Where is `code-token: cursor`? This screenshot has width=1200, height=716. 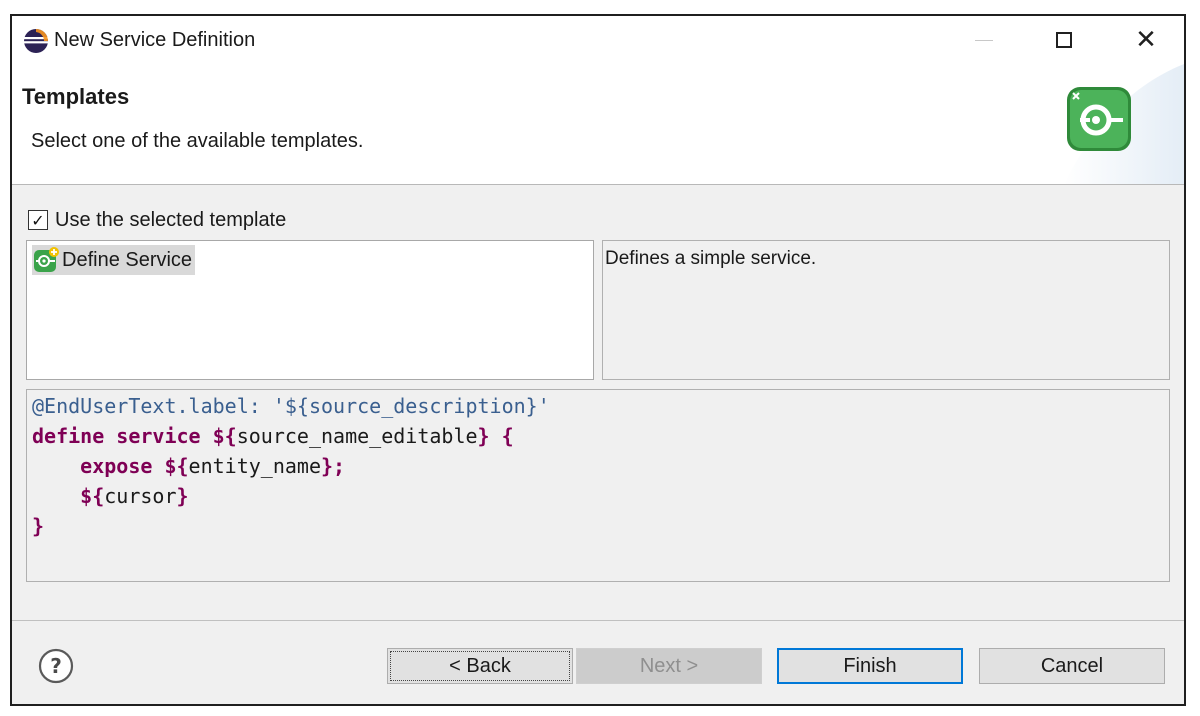 code-token: cursor is located at coordinates (140, 496).